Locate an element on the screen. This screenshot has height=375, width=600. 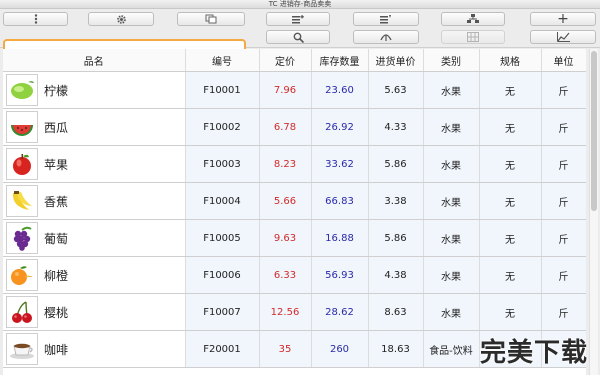
name-cell: 葡萄 is located at coordinates (94, 238).